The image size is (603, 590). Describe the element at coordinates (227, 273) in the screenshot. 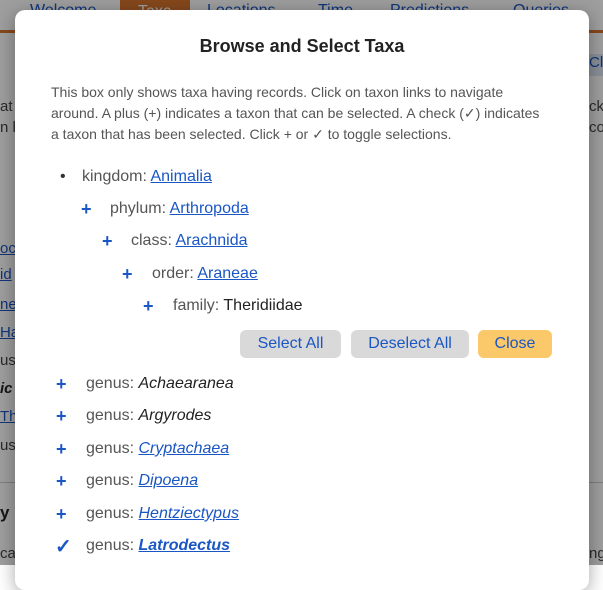

I see `taxon-link-araneae: Araneae` at that location.